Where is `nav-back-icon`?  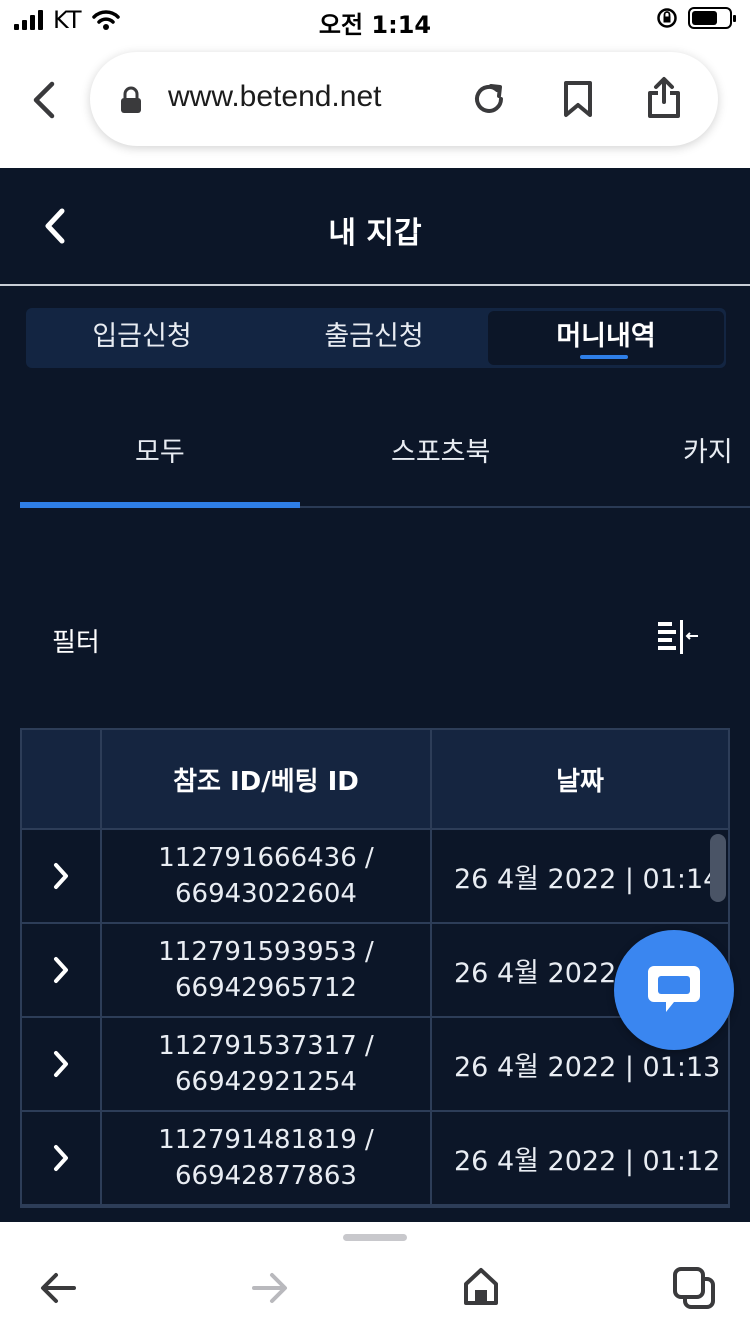
nav-back-icon is located at coordinates (58, 1288).